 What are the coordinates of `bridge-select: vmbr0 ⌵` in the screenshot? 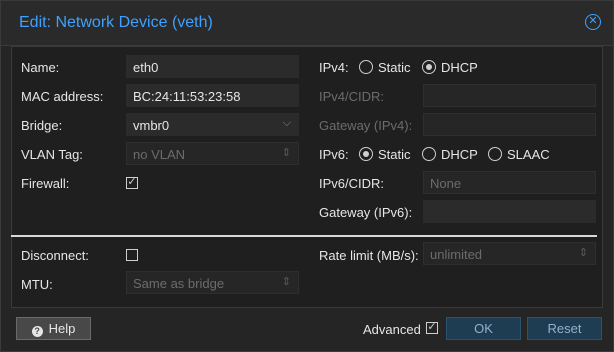 It's located at (212, 124).